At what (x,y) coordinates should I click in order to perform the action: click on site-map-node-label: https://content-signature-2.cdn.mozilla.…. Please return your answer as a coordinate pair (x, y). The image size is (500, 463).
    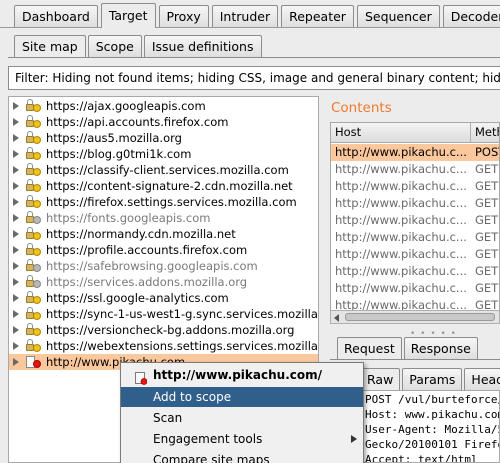
    Looking at the image, I should click on (169, 186).